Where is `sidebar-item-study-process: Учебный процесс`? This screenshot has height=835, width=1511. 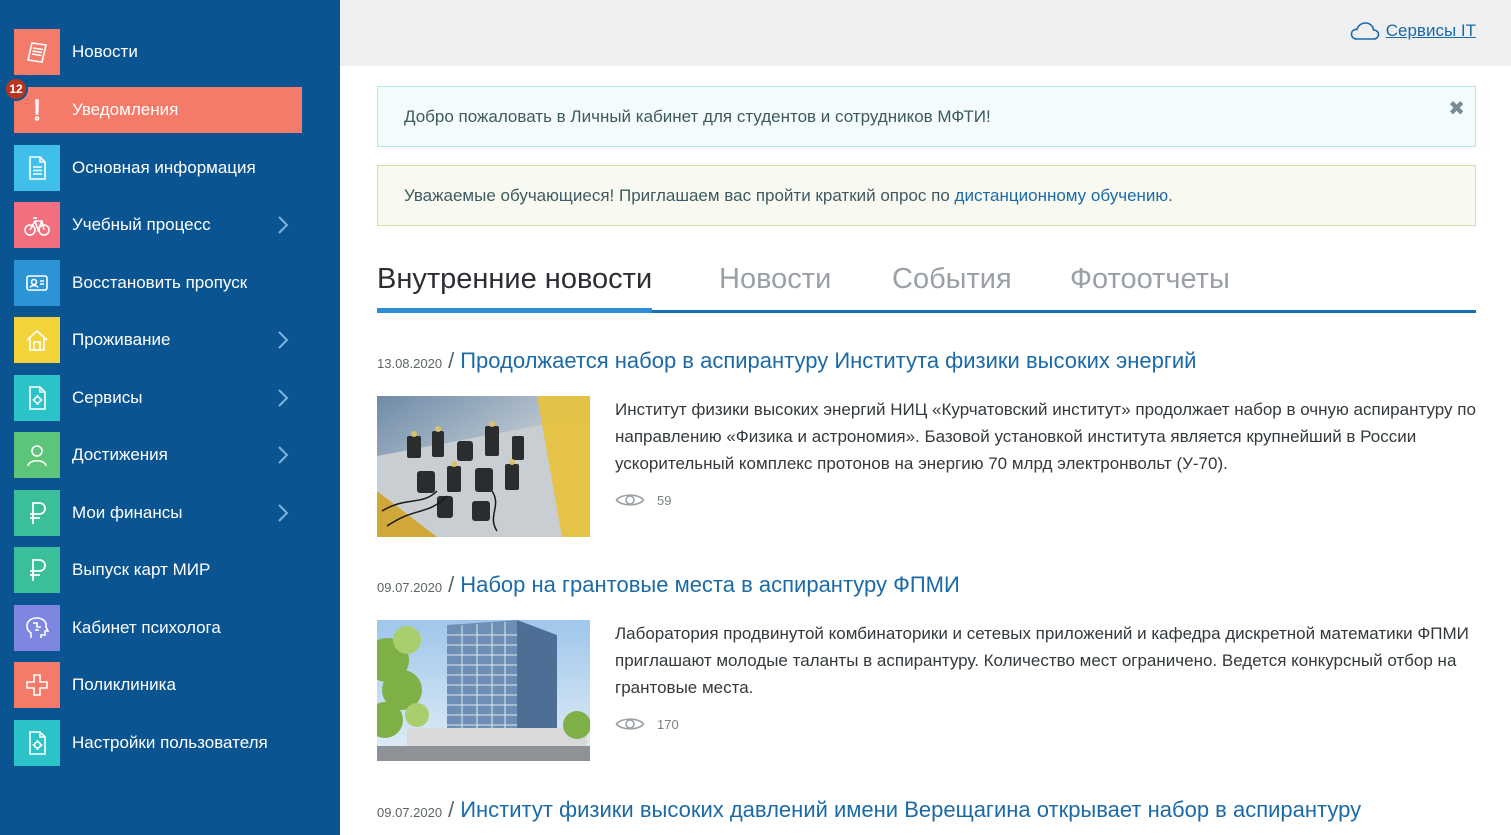 sidebar-item-study-process: Учебный процесс is located at coordinates (158, 225).